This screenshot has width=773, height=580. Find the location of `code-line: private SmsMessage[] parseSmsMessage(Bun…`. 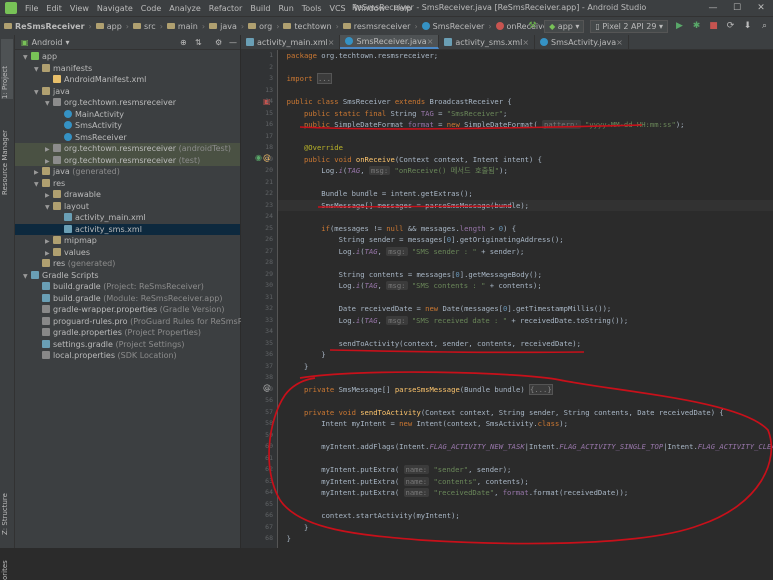

code-line: private SmsMessage[] parseSmsMessage(Bun… is located at coordinates (525, 389).